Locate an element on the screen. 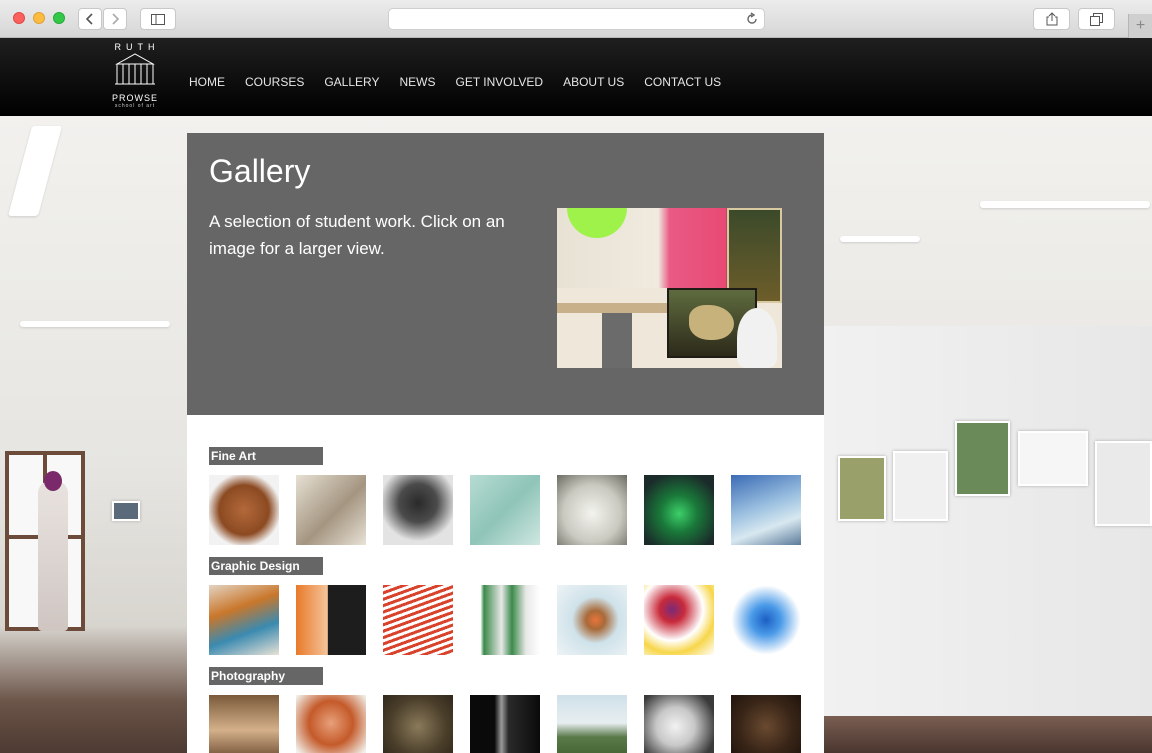  tabs-button is located at coordinates (1096, 19).